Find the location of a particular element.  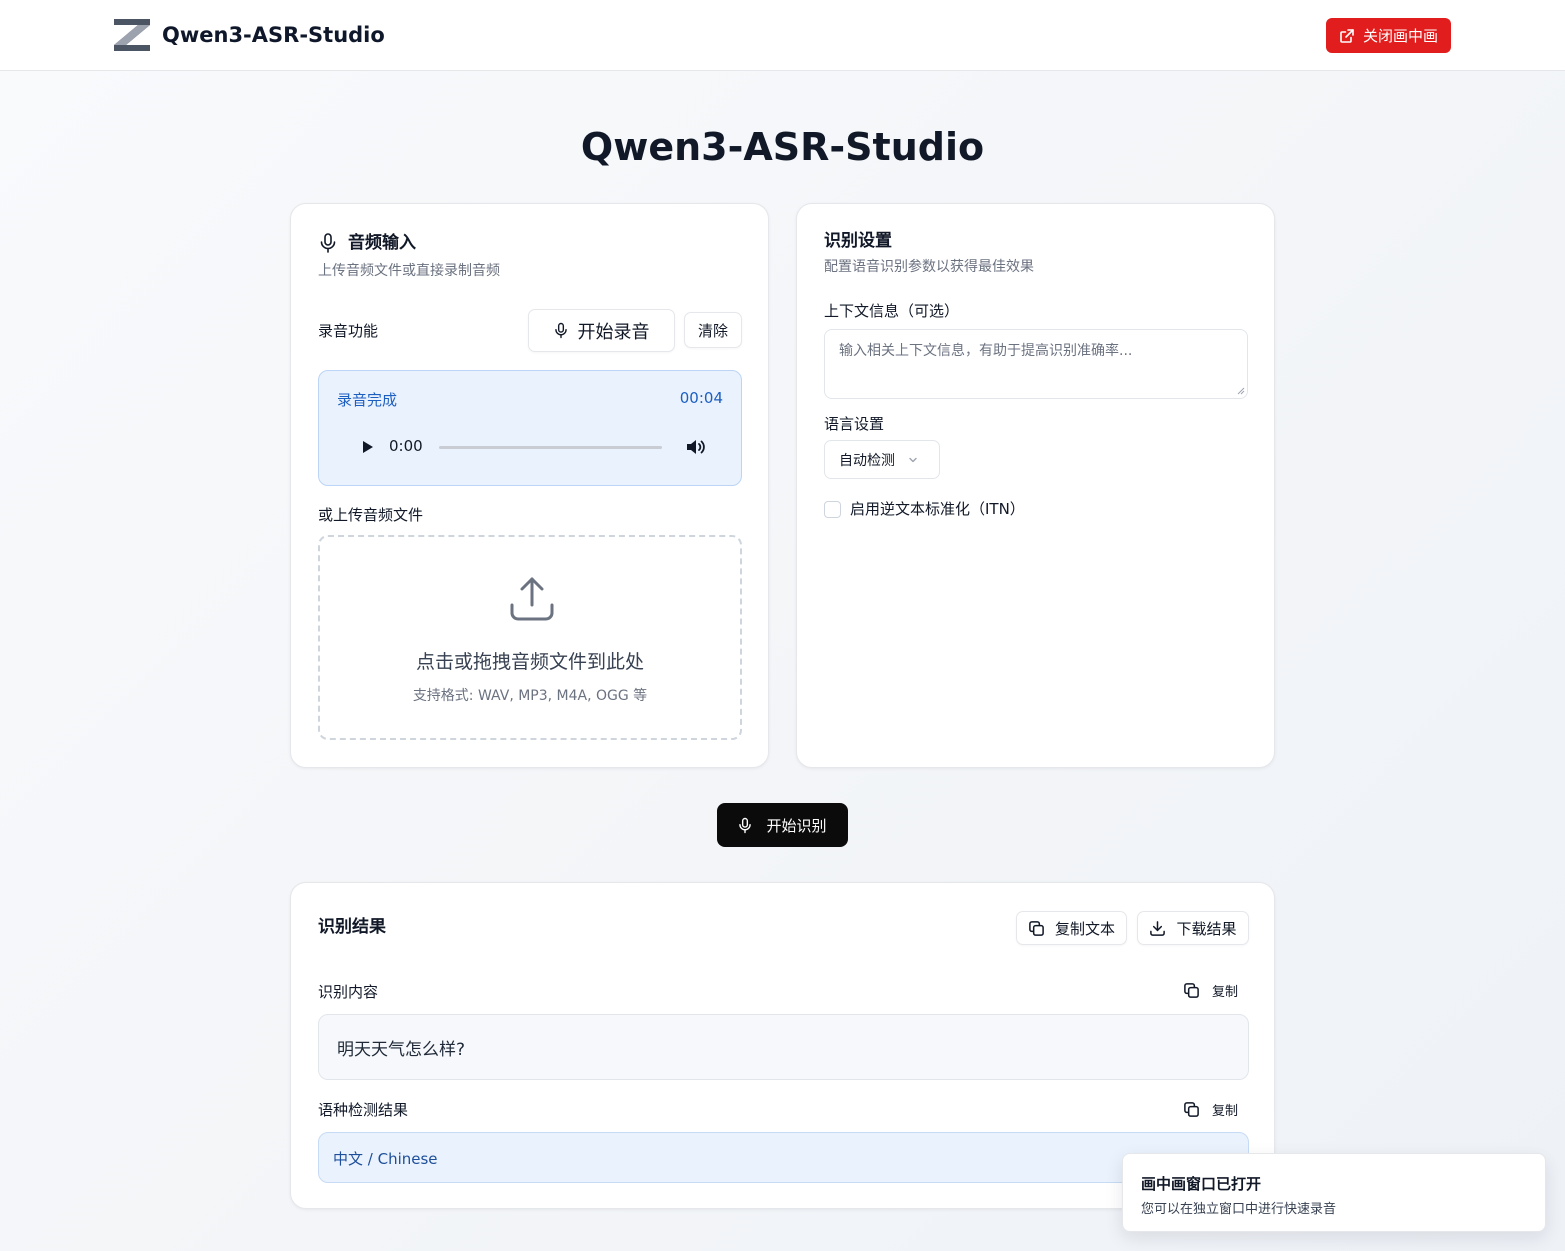

upload-dropzone: 点击或拖拽音频文件到此处 支持格式: WAV, MP3, M4A, OGG 等 is located at coordinates (530, 637).